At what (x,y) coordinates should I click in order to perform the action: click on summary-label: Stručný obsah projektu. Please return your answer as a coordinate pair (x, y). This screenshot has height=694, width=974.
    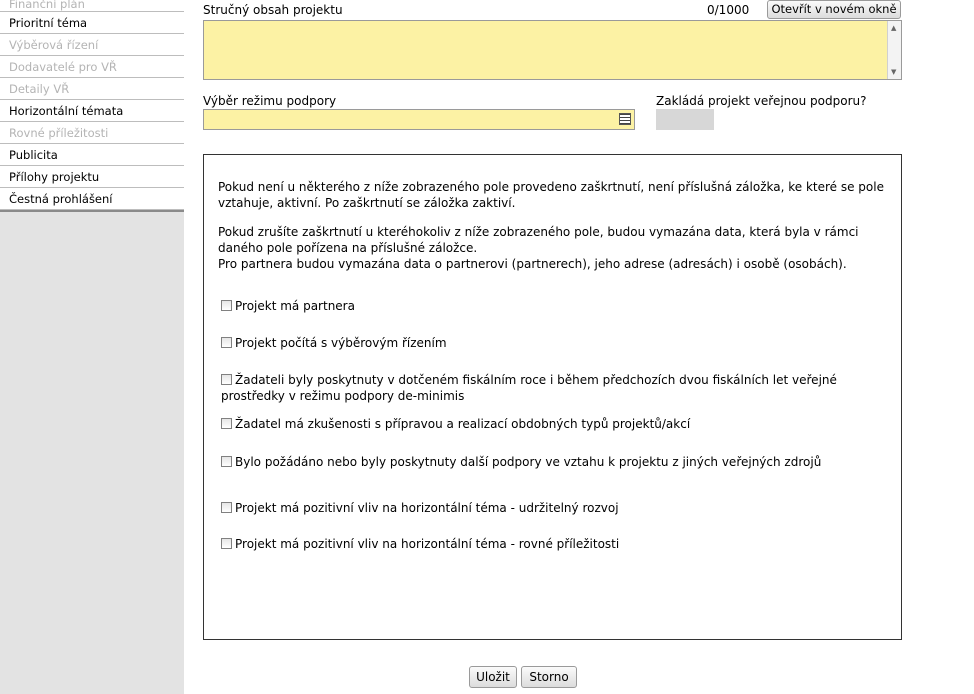
    Looking at the image, I should click on (273, 10).